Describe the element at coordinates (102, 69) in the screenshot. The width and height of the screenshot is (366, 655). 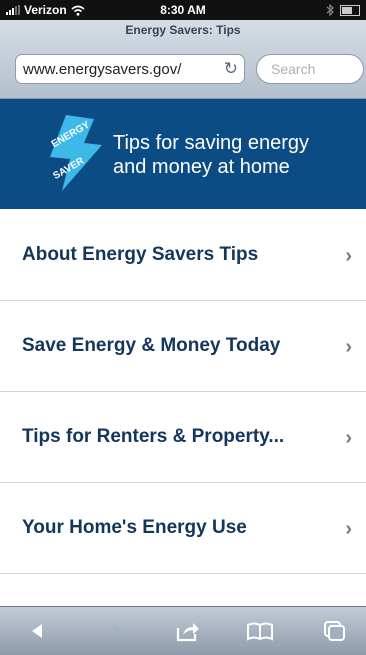
I see `url-text: www.energysavers.gov/` at that location.